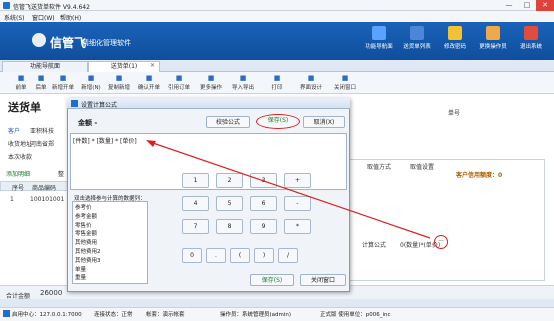  What do you see at coordinates (229, 180) in the screenshot?
I see `keypad-key: 2` at bounding box center [229, 180].